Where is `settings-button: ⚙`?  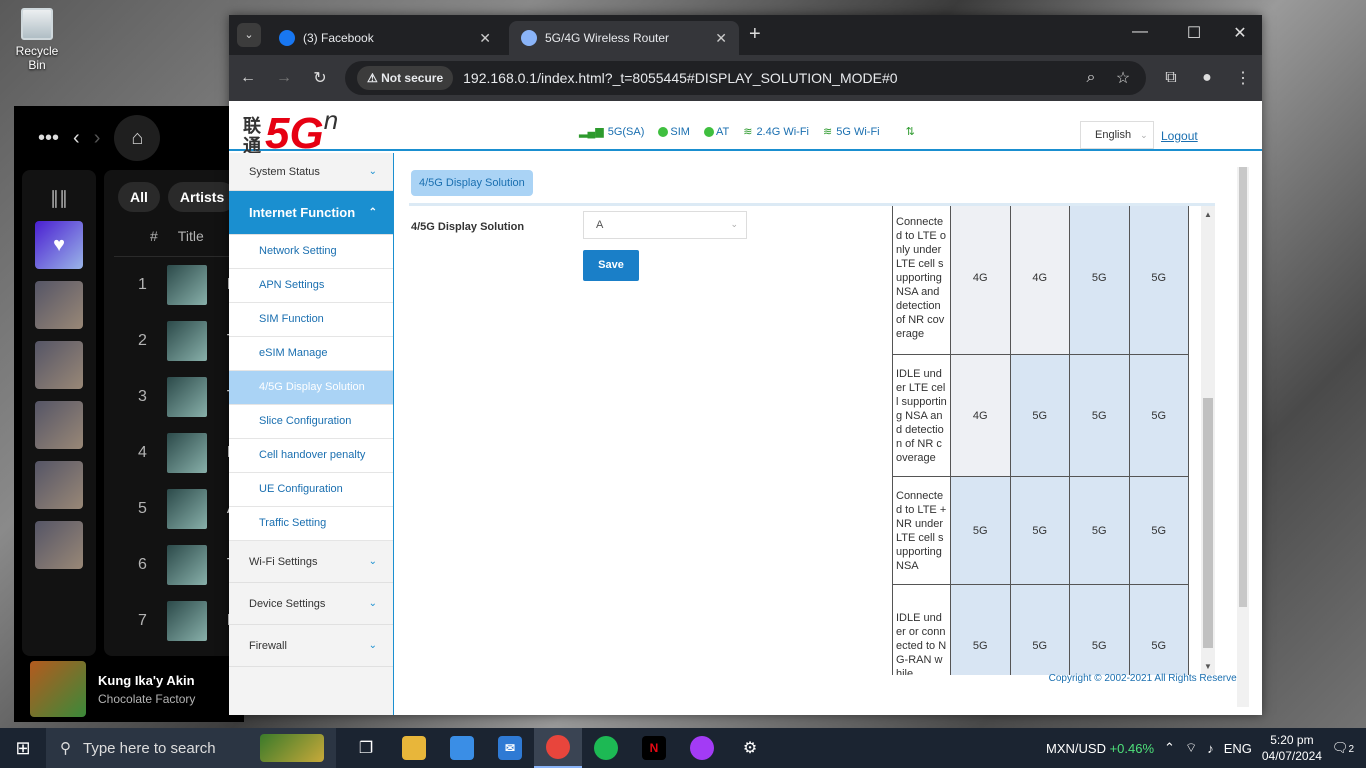
settings-button: ⚙ is located at coordinates (750, 748).